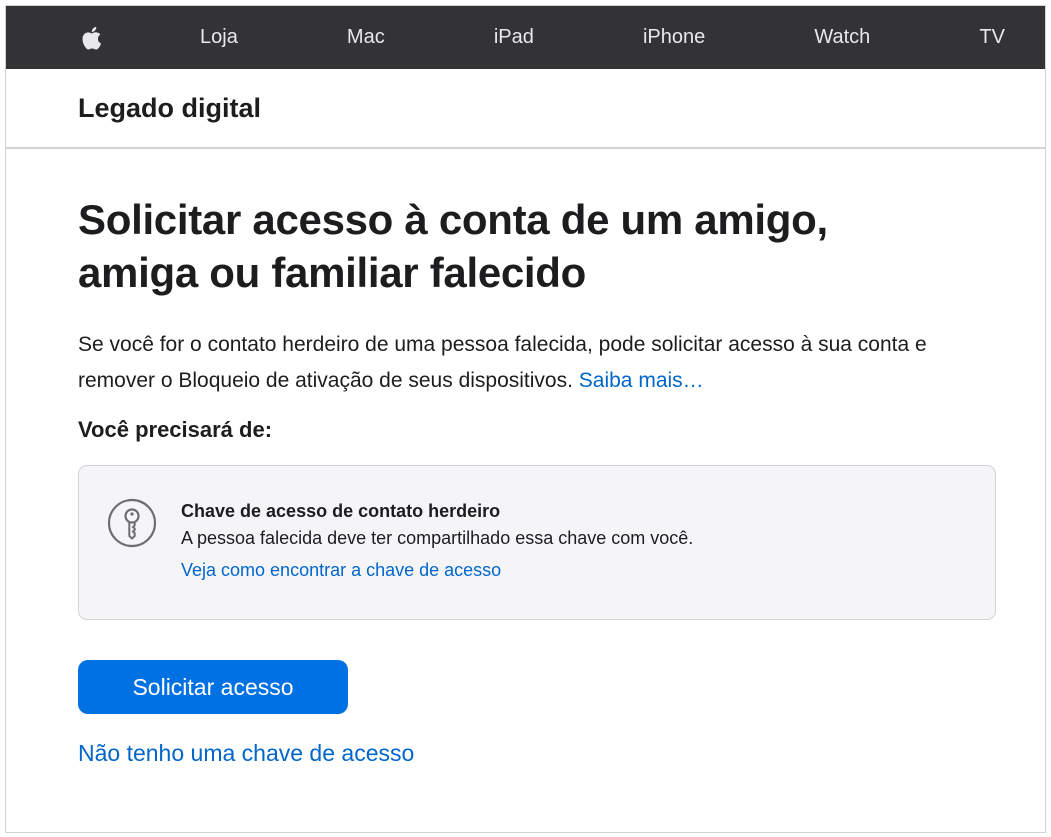 Image resolution: width=1051 pixels, height=837 pixels. I want to click on nav-item-tv: TV, so click(992, 37).